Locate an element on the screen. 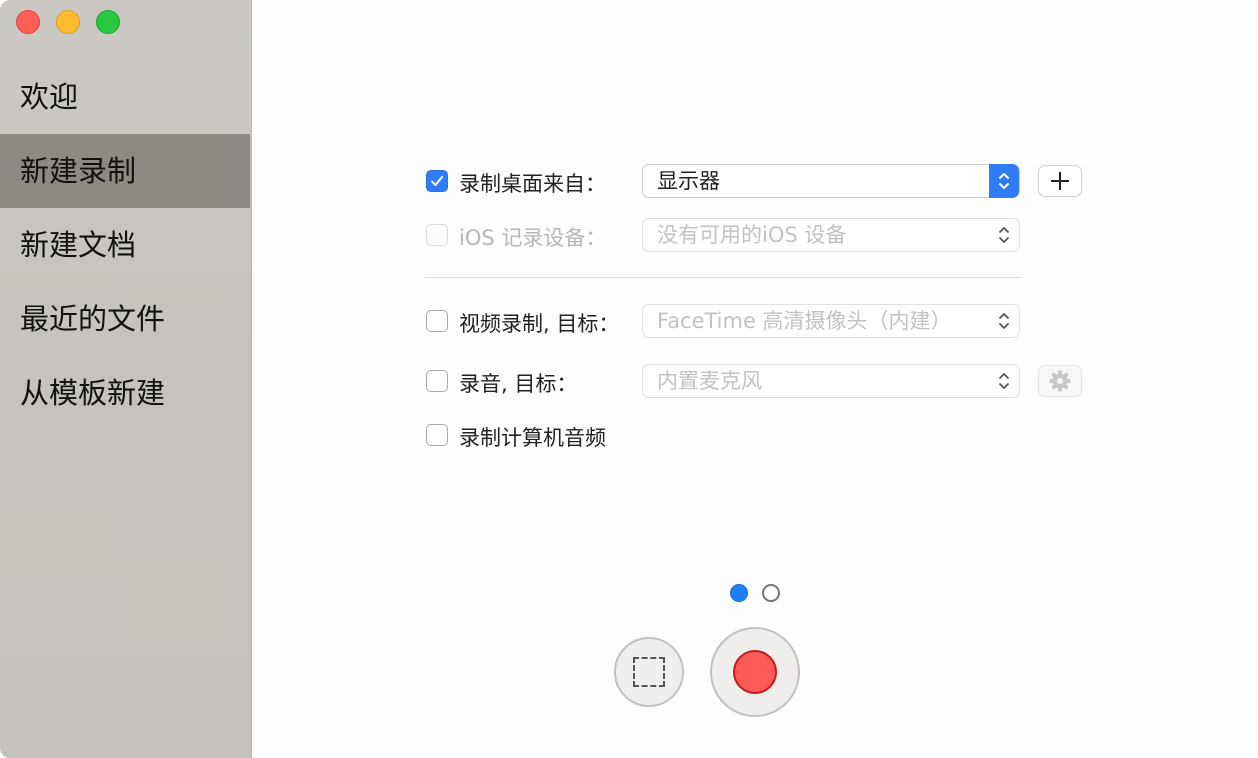 The height and width of the screenshot is (758, 1258). computer-audio-checkbox is located at coordinates (437, 435).